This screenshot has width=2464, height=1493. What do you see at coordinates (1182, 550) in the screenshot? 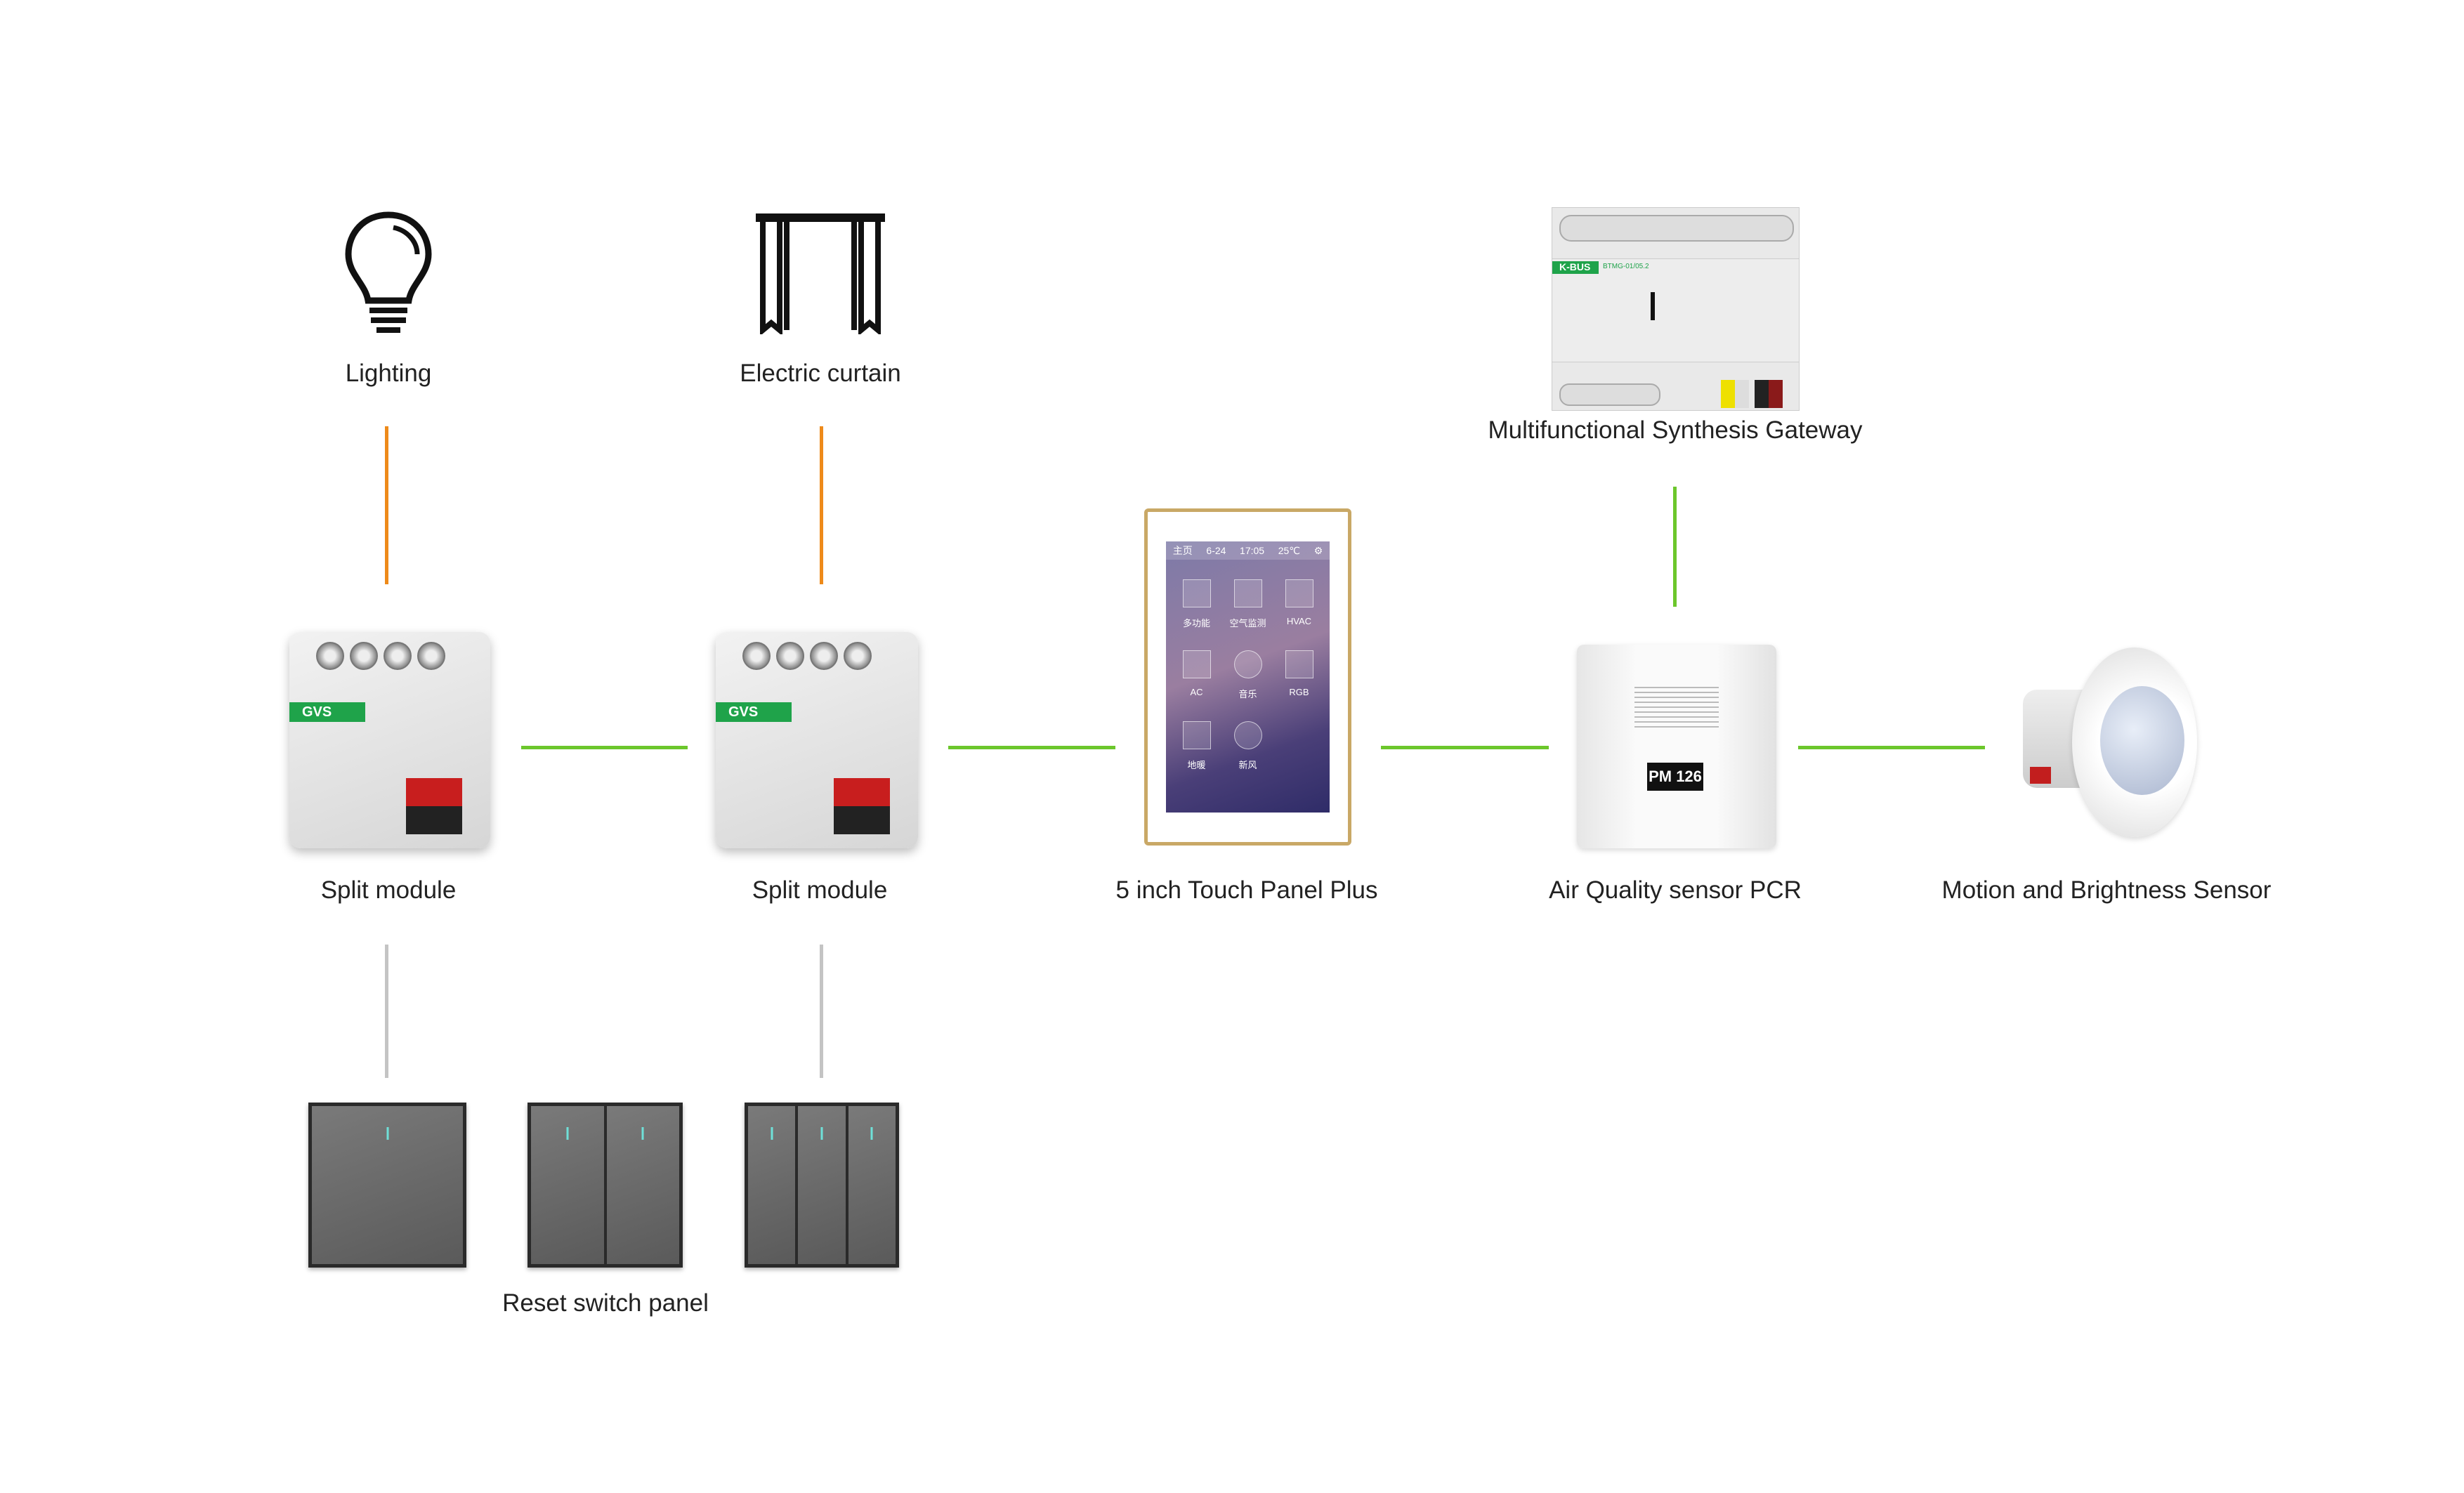
I see `home-text: 主页` at bounding box center [1182, 550].